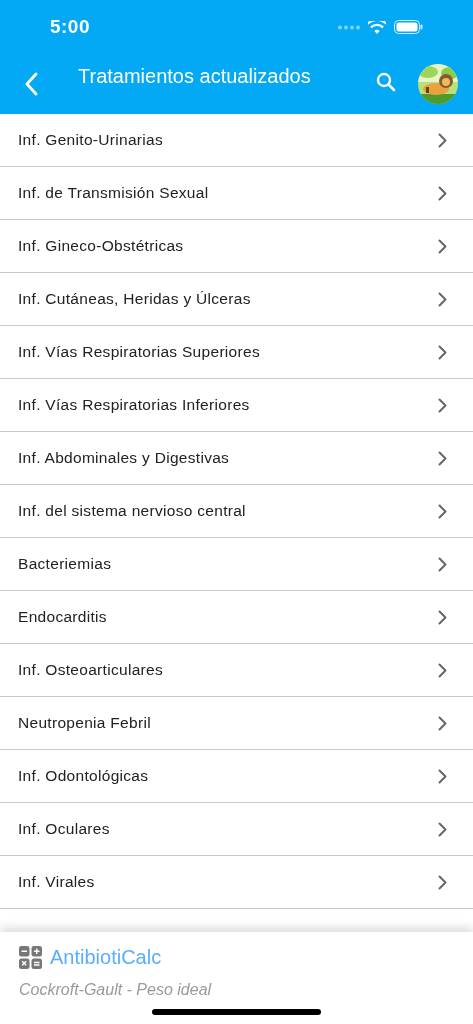  Describe the element at coordinates (236, 617) in the screenshot. I see `list-item: Endocarditis` at that location.